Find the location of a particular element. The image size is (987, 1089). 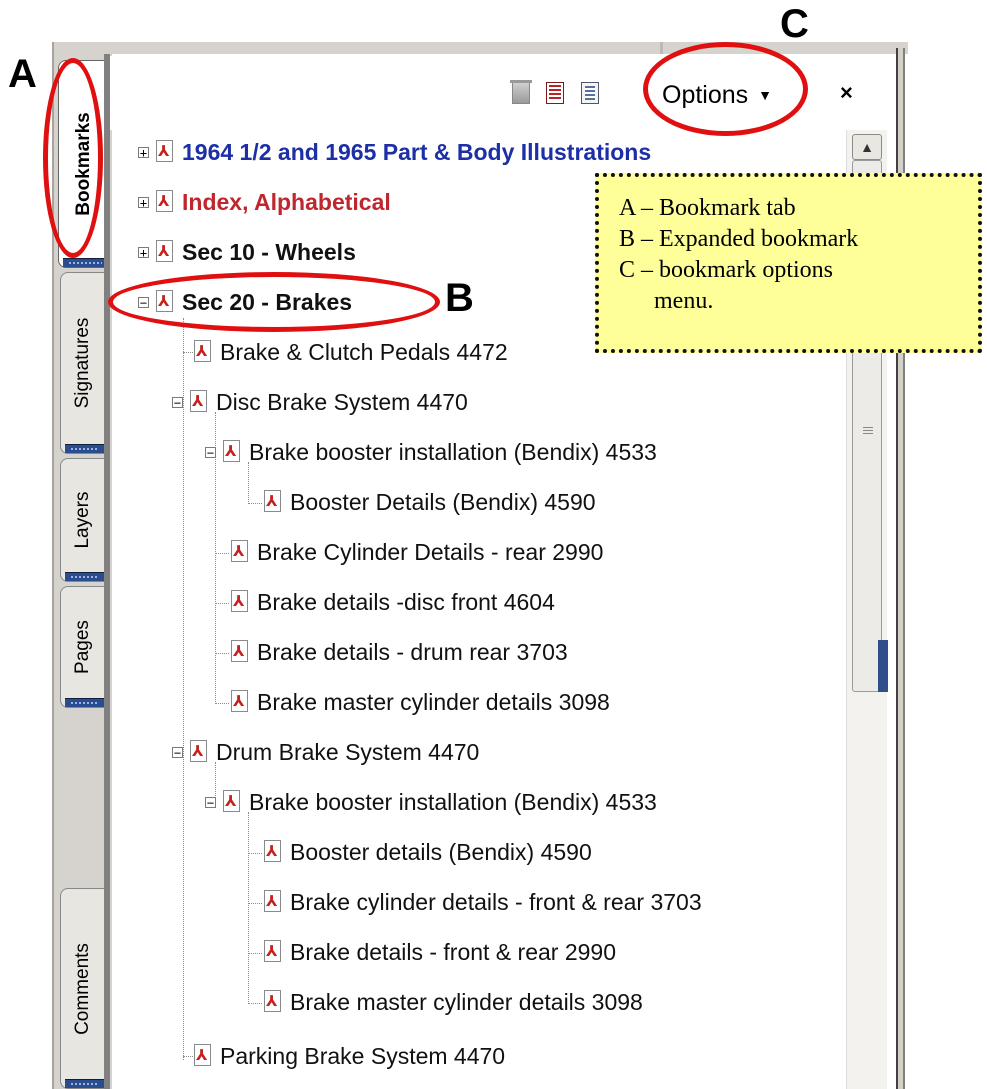

tab-signatures-label: Signatures is located at coordinates (82, 363).